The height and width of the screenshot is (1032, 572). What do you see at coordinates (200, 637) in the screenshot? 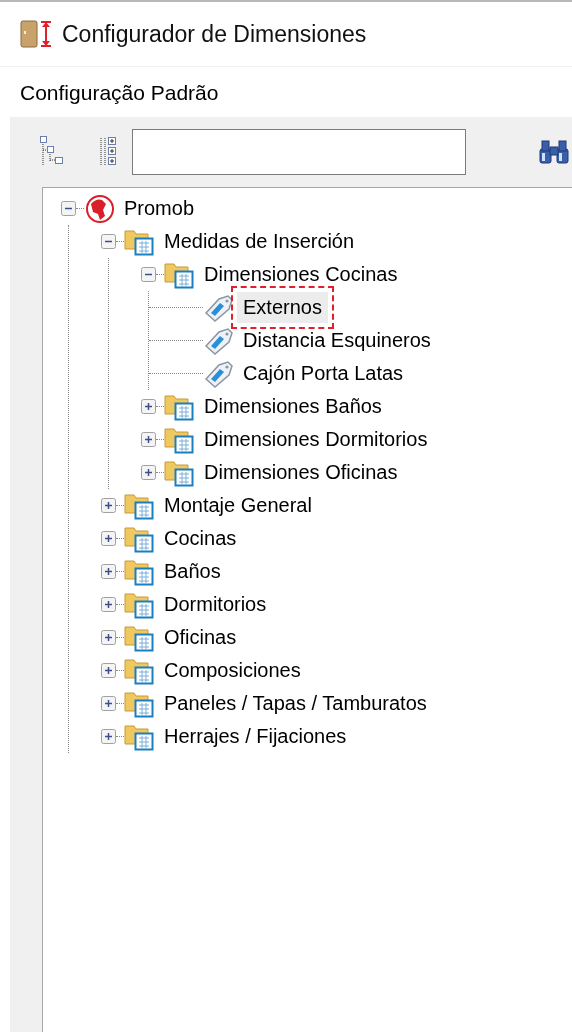
I see `tree-item: Oficinas` at bounding box center [200, 637].